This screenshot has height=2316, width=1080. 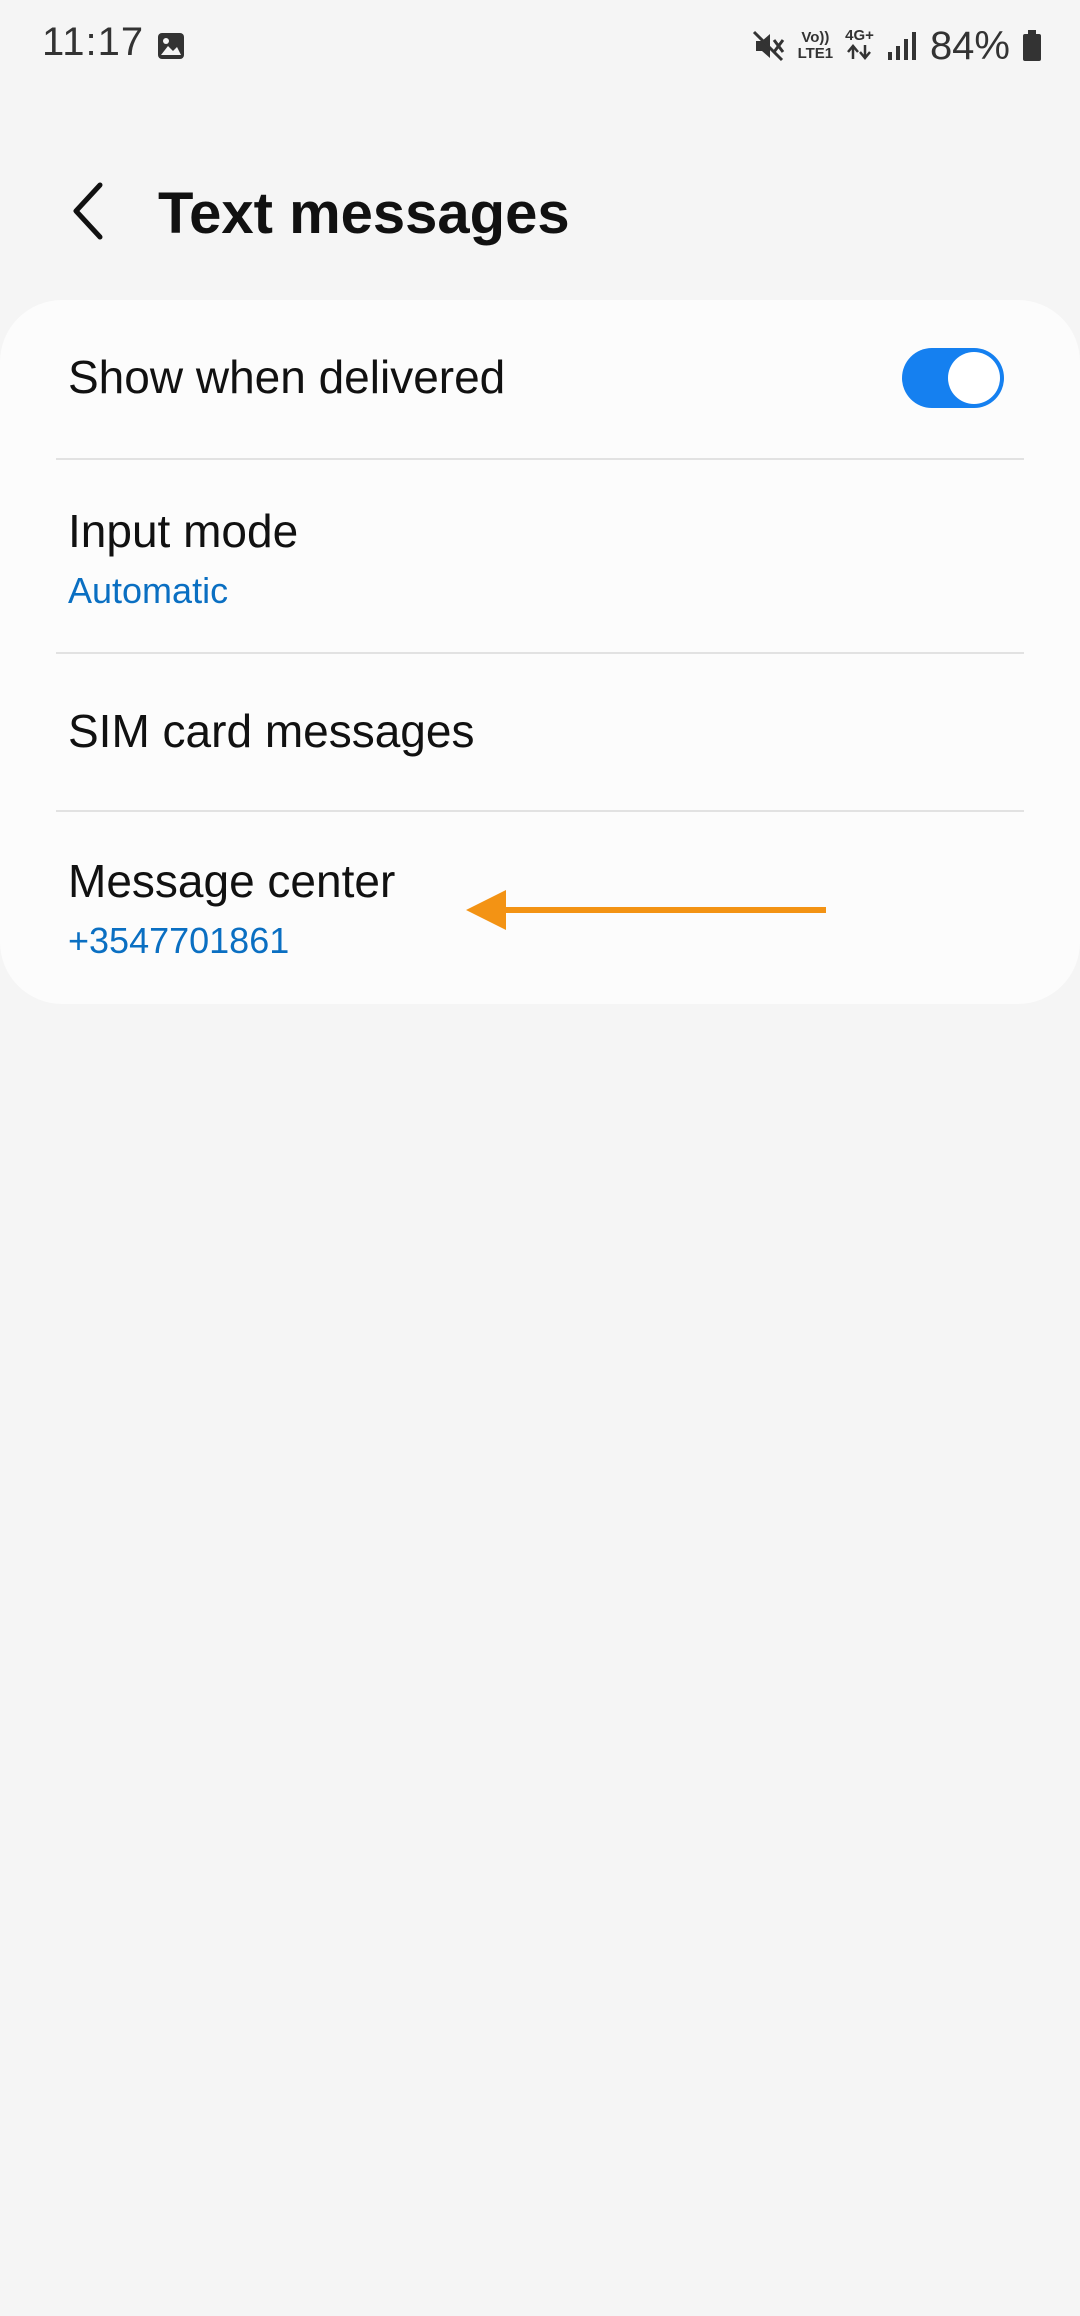 I want to click on signal-icon, so click(x=901, y=46).